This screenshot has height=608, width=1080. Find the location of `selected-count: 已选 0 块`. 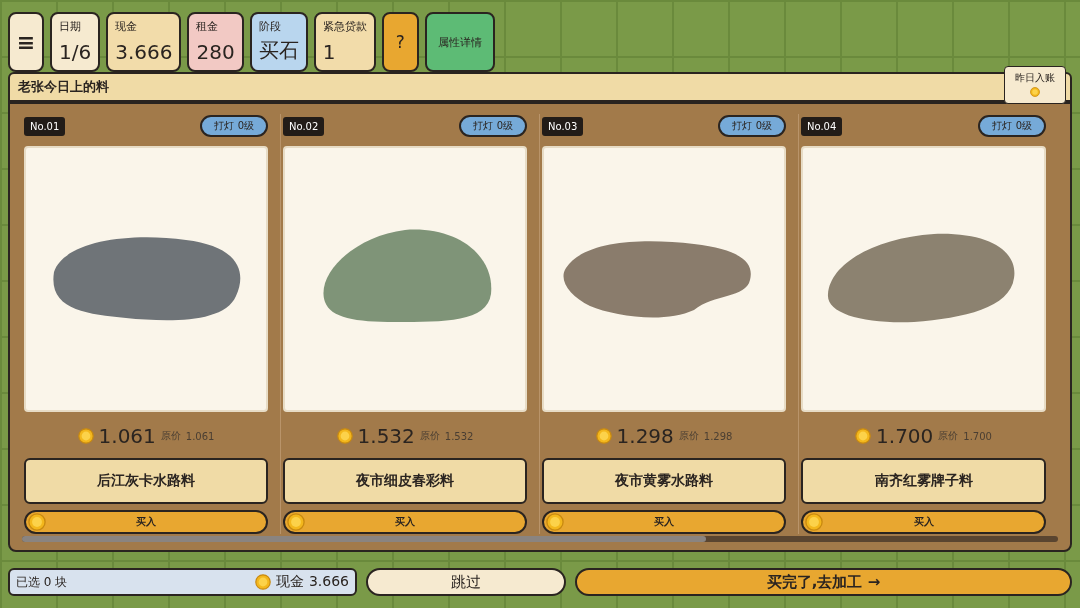

selected-count: 已选 0 块 is located at coordinates (42, 582).